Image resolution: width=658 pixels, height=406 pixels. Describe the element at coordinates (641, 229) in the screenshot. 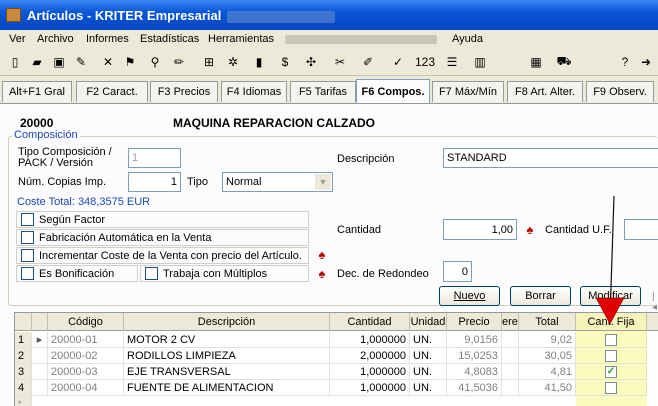

I see `cantidad-uf-field` at that location.